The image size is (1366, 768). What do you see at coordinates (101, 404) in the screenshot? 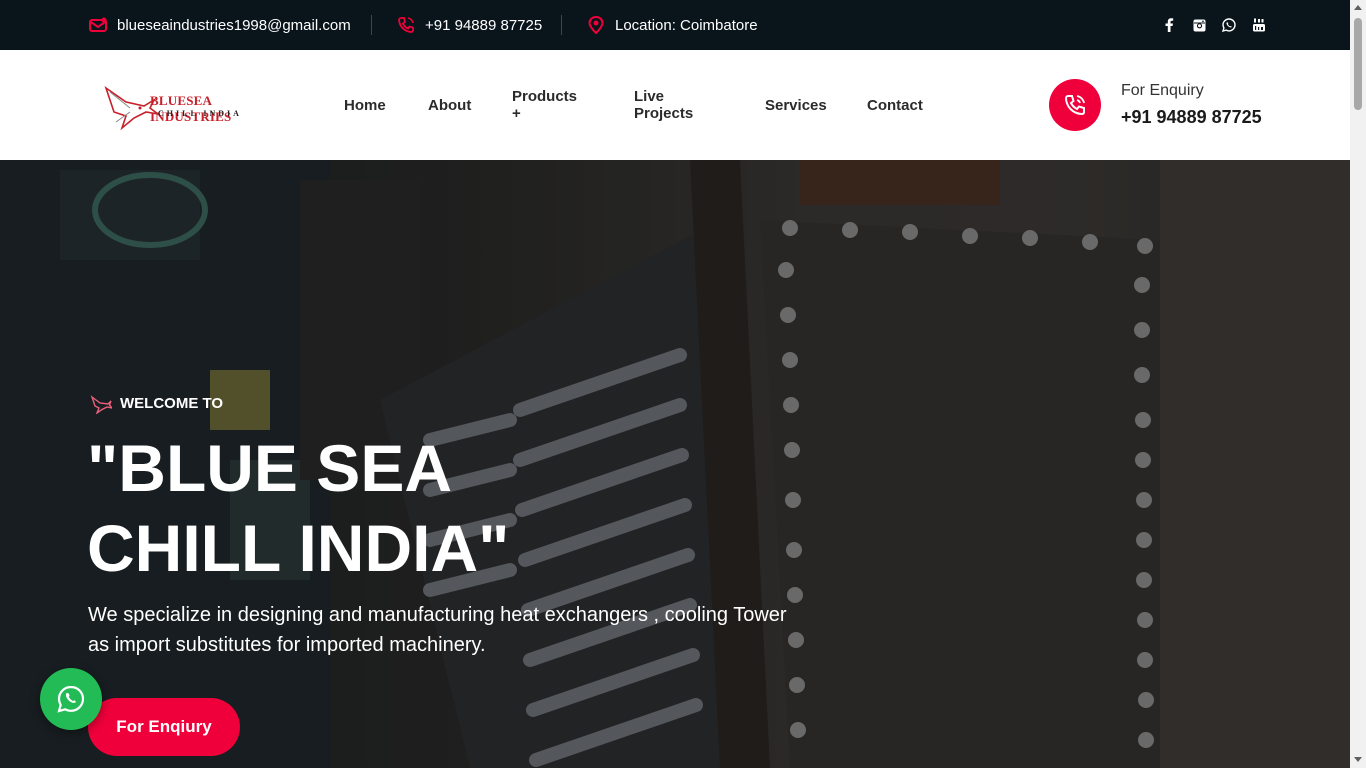
I see `marlin-icon` at bounding box center [101, 404].